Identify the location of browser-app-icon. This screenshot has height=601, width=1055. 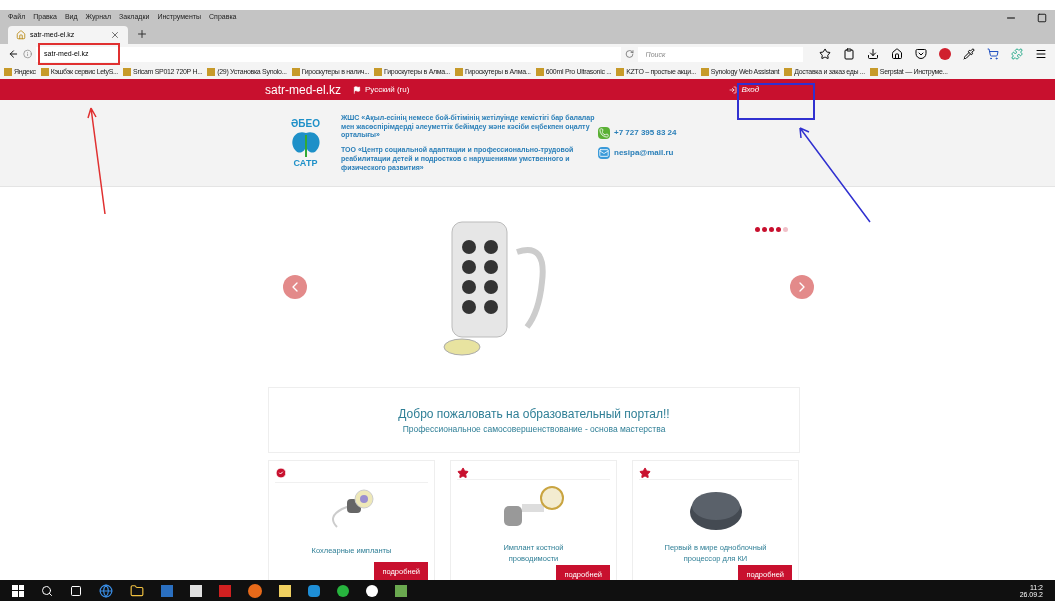
(106, 590).